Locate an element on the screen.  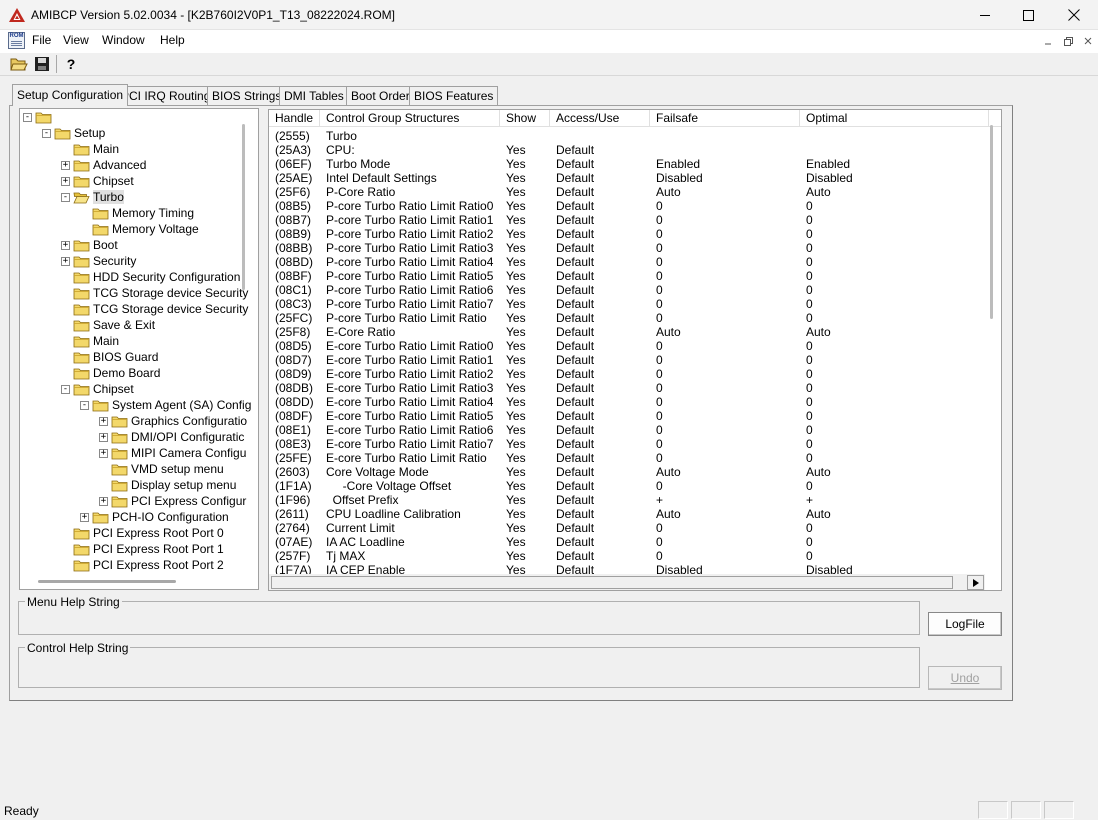
help-button: ? is located at coordinates (71, 64).